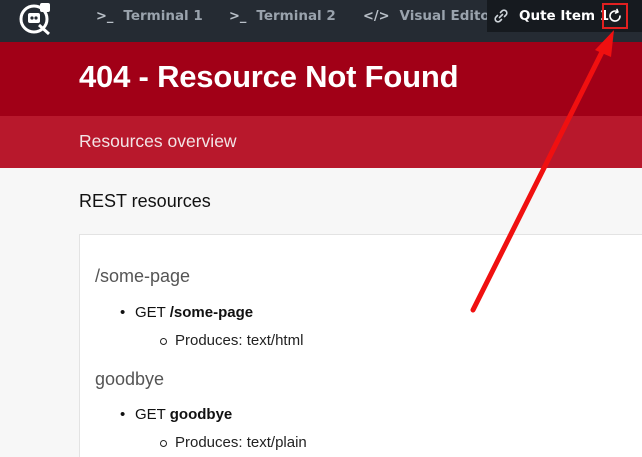 Image resolution: width=642 pixels, height=457 pixels. What do you see at coordinates (275, 340) in the screenshot?
I see `produces-value: text/html` at bounding box center [275, 340].